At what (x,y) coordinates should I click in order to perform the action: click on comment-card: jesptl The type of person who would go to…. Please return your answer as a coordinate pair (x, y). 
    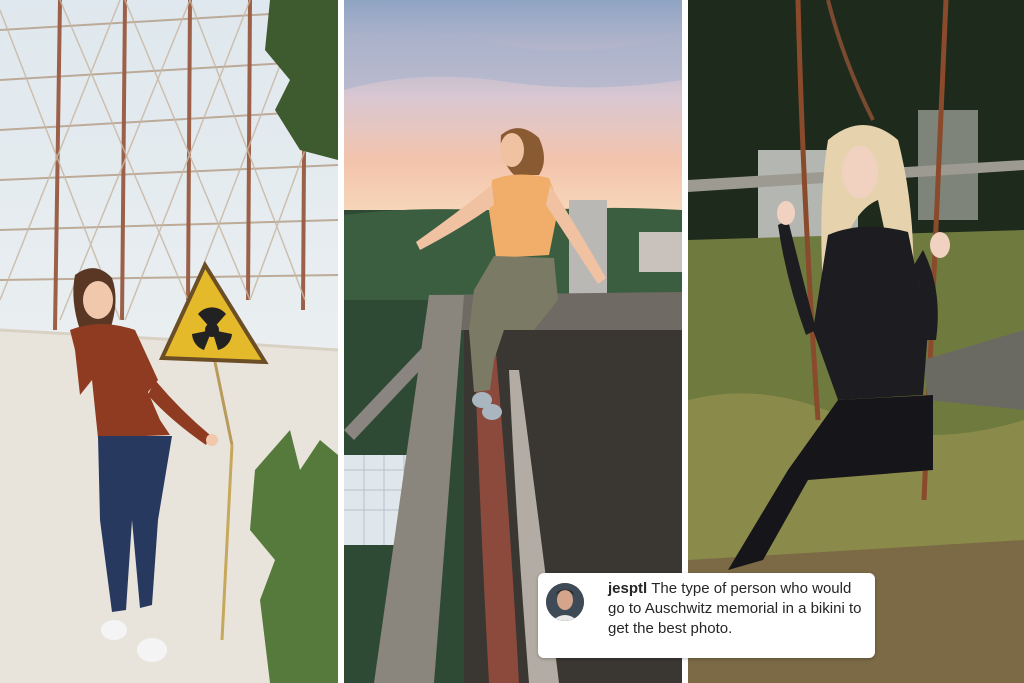
    Looking at the image, I should click on (706, 615).